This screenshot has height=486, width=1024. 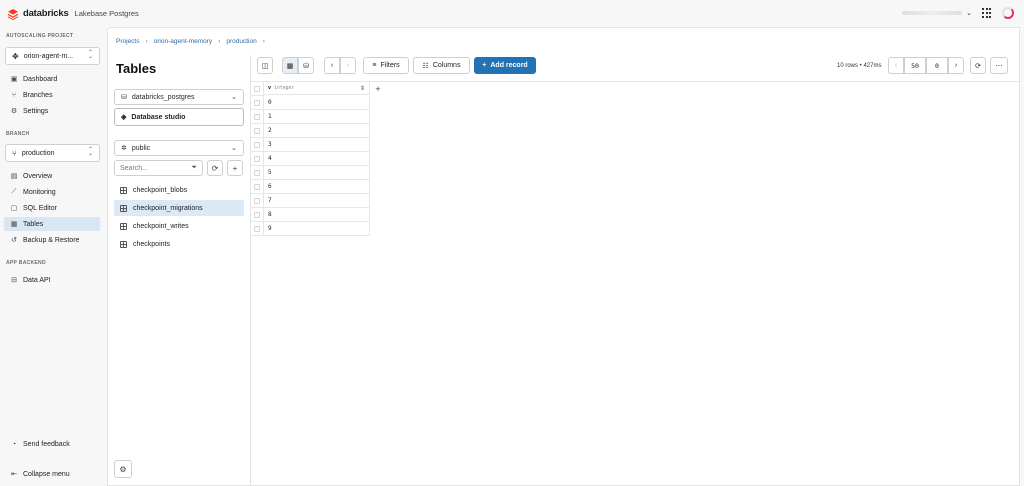 What do you see at coordinates (317, 103) in the screenshot?
I see `cell-value: 0` at bounding box center [317, 103].